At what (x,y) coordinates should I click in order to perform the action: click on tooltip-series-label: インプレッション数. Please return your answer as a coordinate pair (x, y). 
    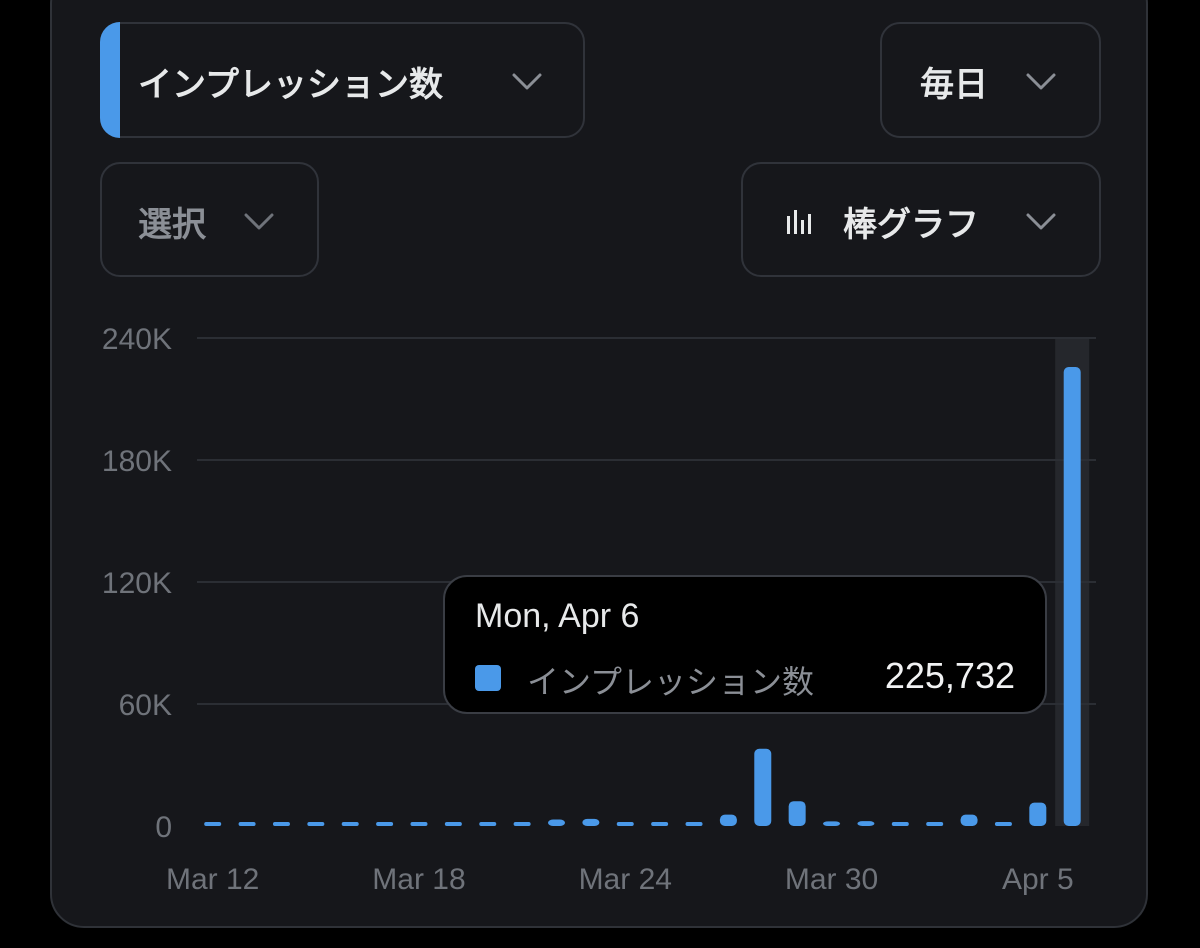
    Looking at the image, I should click on (671, 682).